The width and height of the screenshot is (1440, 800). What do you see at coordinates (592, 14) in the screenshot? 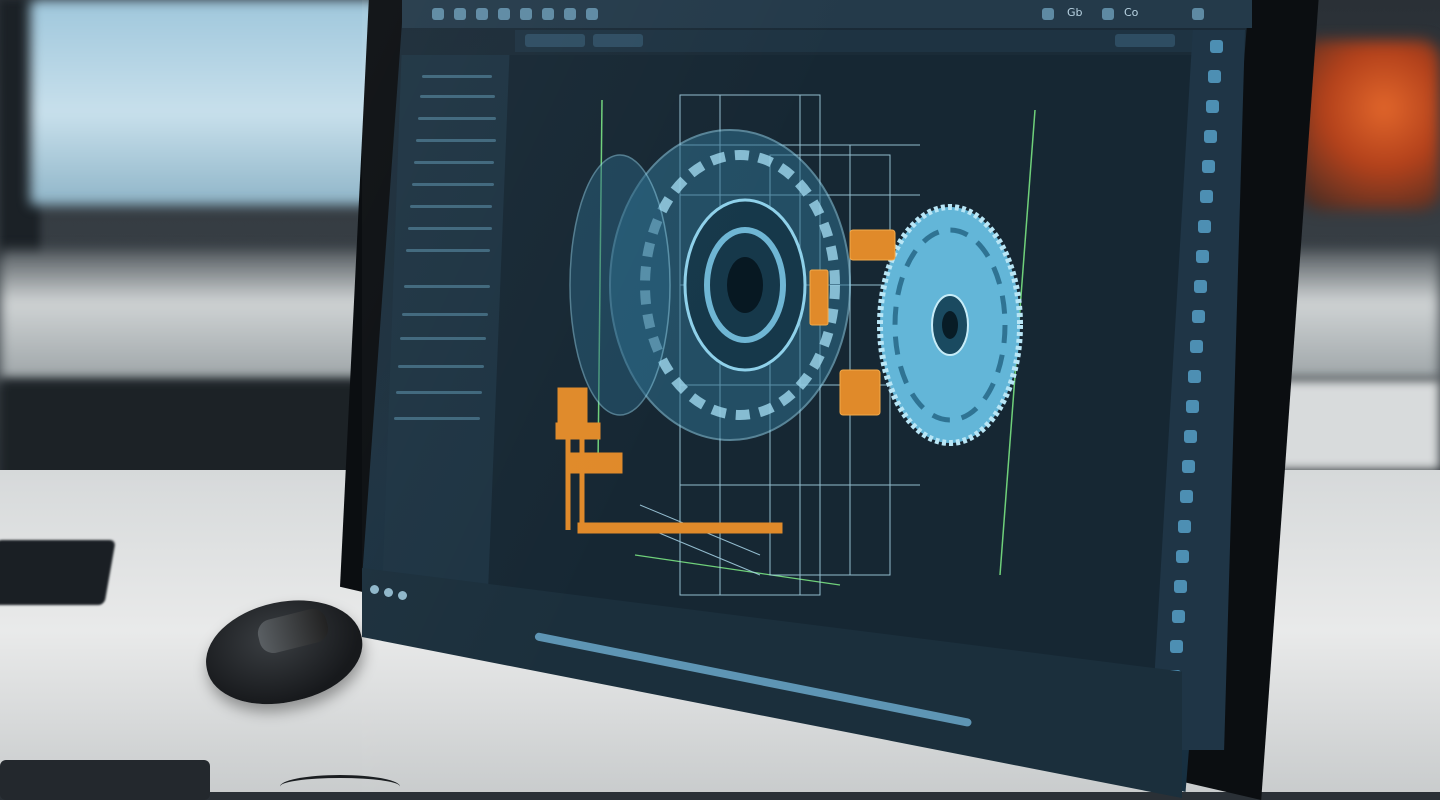
I see `measure-icon` at bounding box center [592, 14].